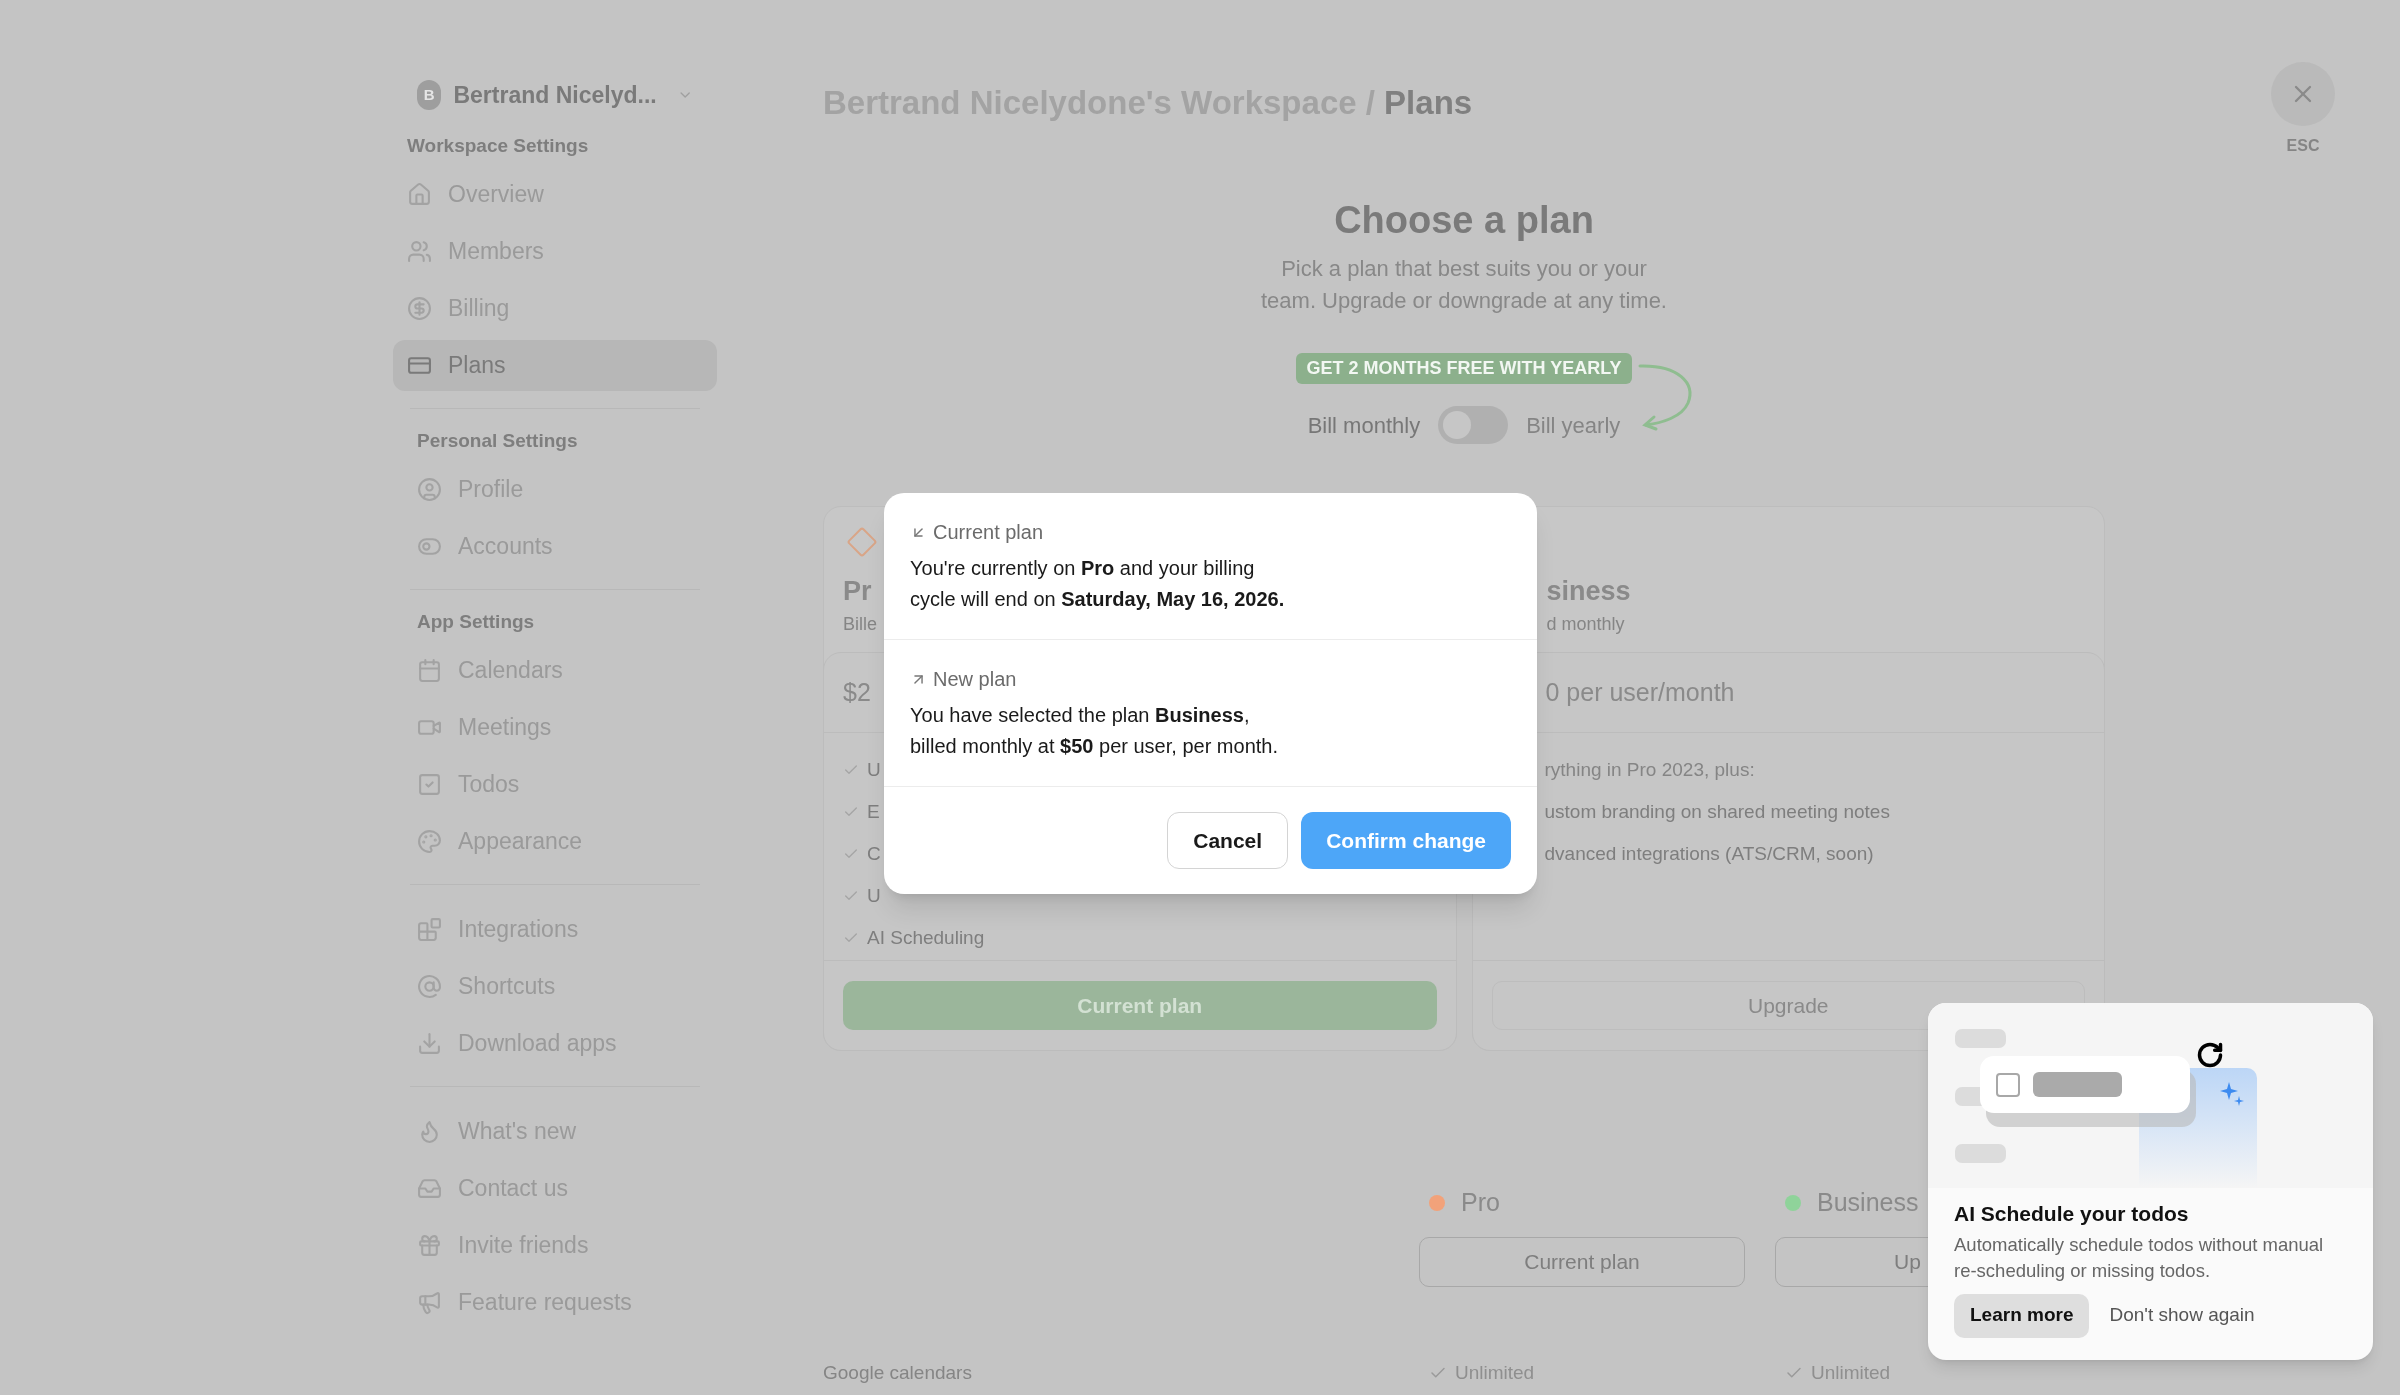 This screenshot has height=1395, width=2400. Describe the element at coordinates (429, 841) in the screenshot. I see `palette-icon` at that location.